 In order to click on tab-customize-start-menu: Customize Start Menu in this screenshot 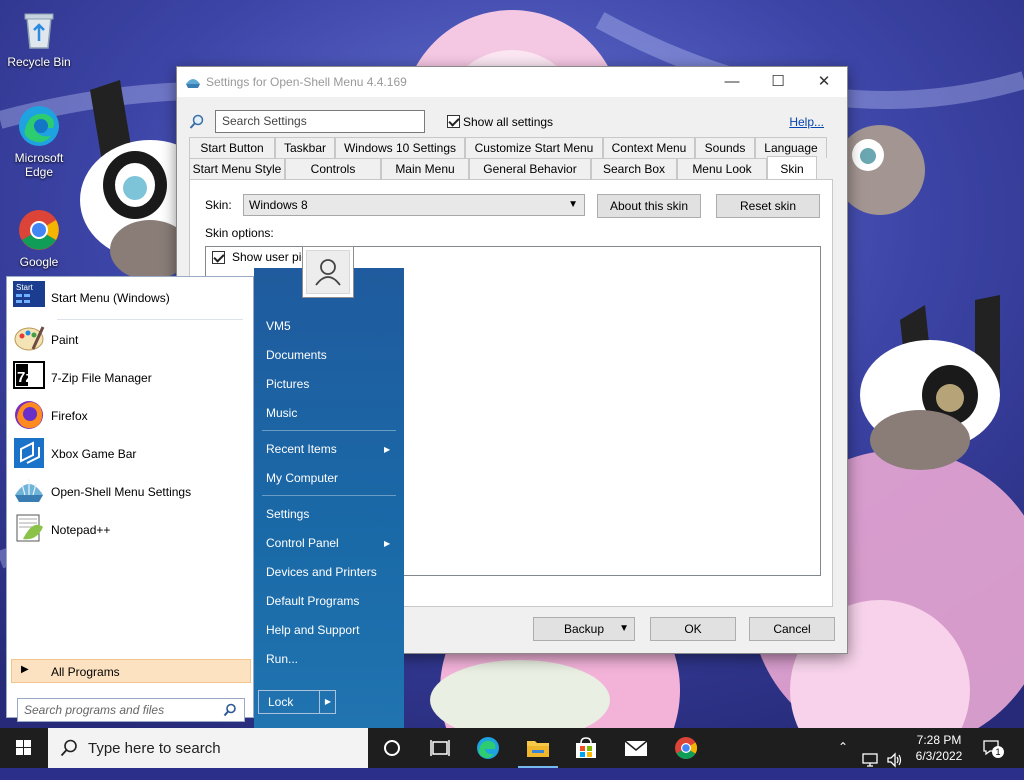, I will do `click(534, 147)`.